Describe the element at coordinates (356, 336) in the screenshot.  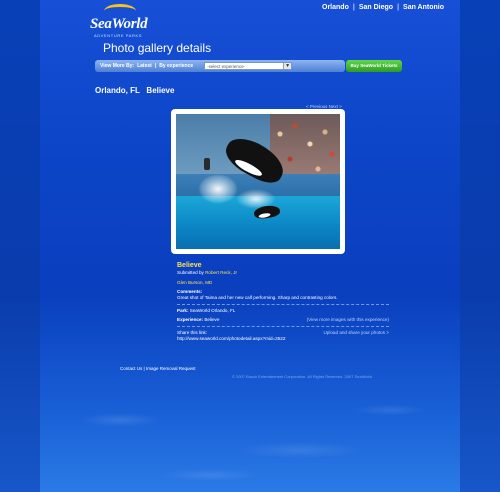
I see `upload-photos-link: Upload and share your photos >` at that location.